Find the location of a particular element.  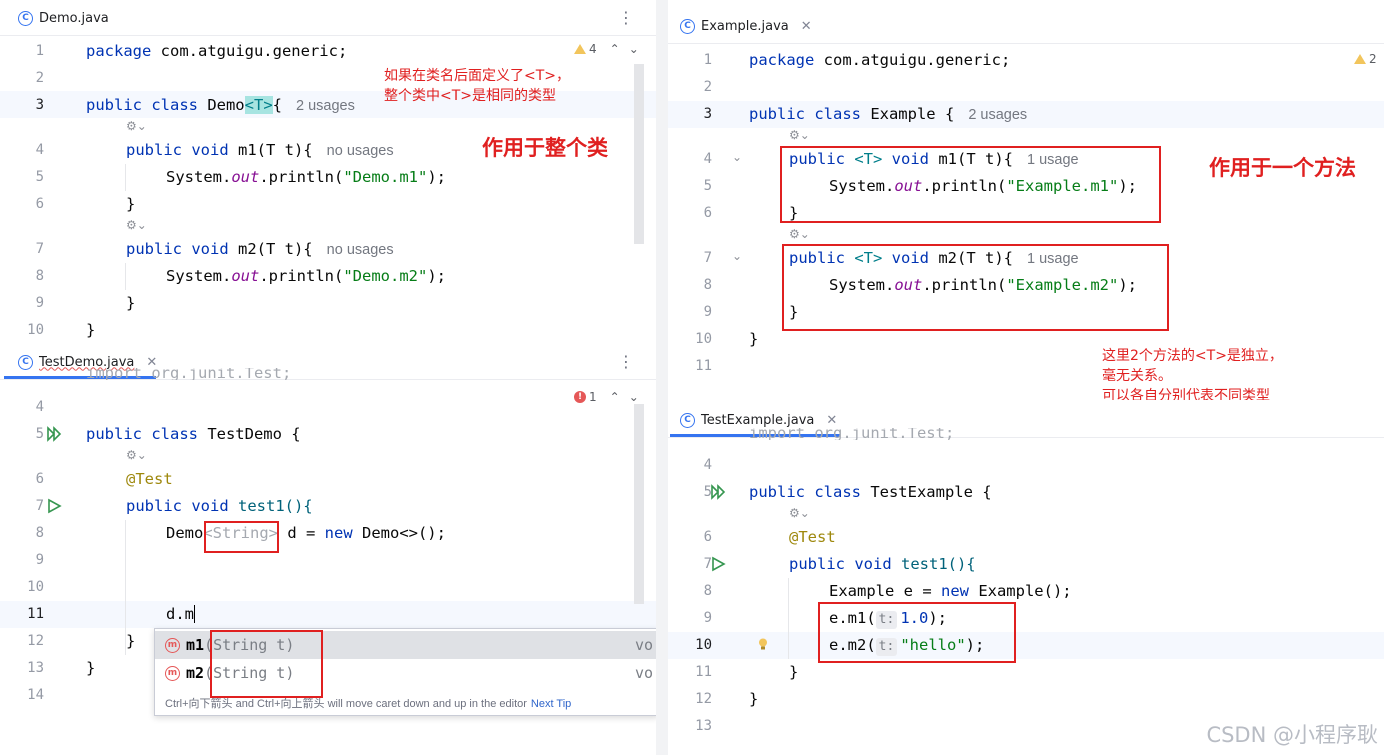

line-number: 14 is located at coordinates (35, 695).